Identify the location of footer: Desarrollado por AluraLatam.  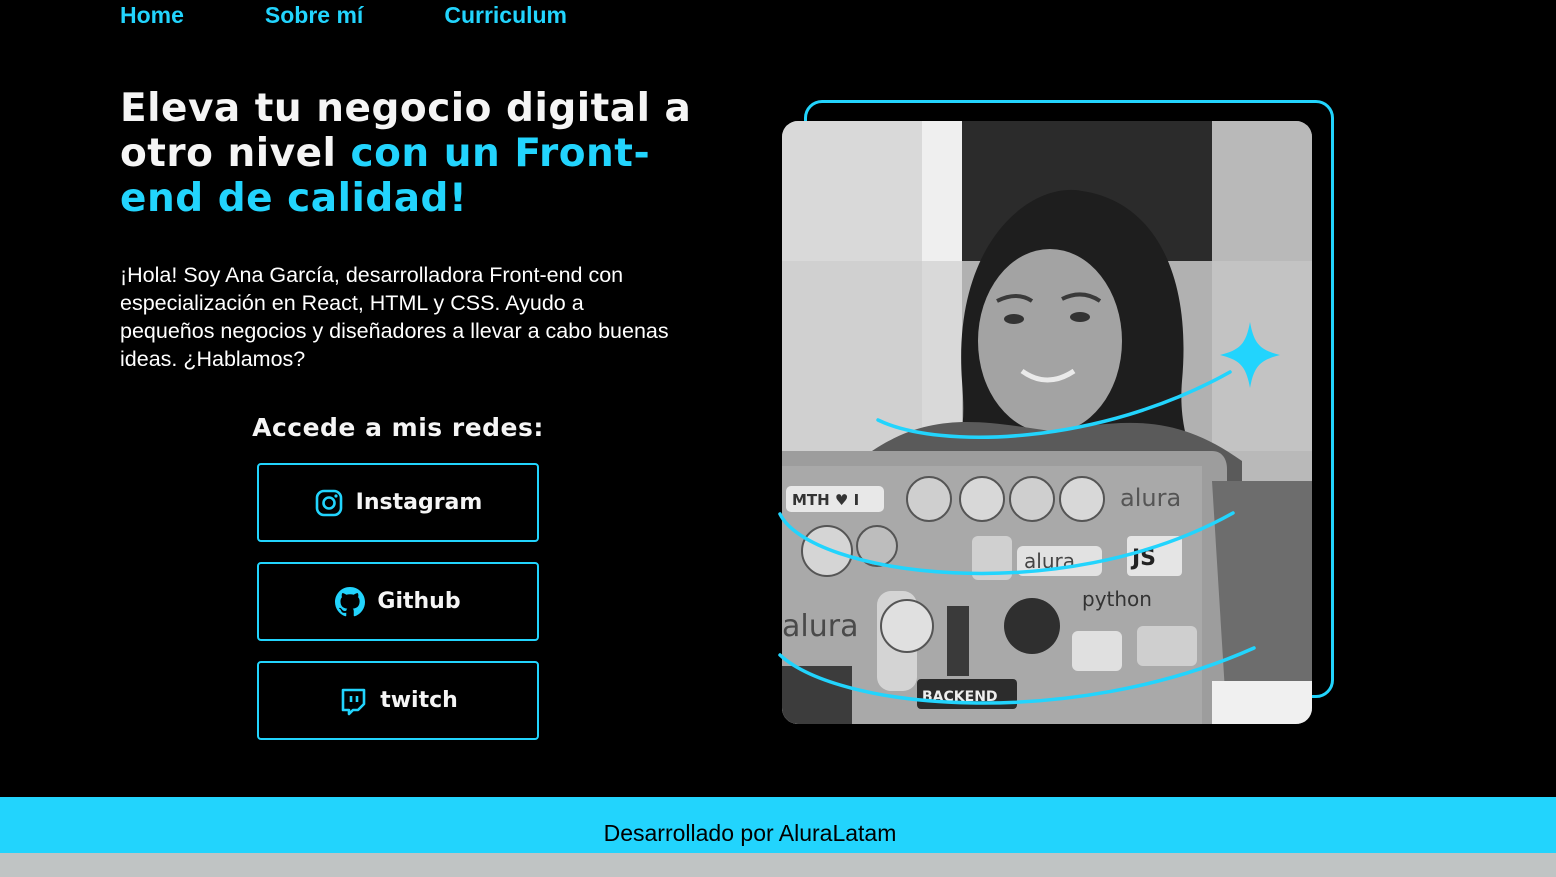
(778, 825).